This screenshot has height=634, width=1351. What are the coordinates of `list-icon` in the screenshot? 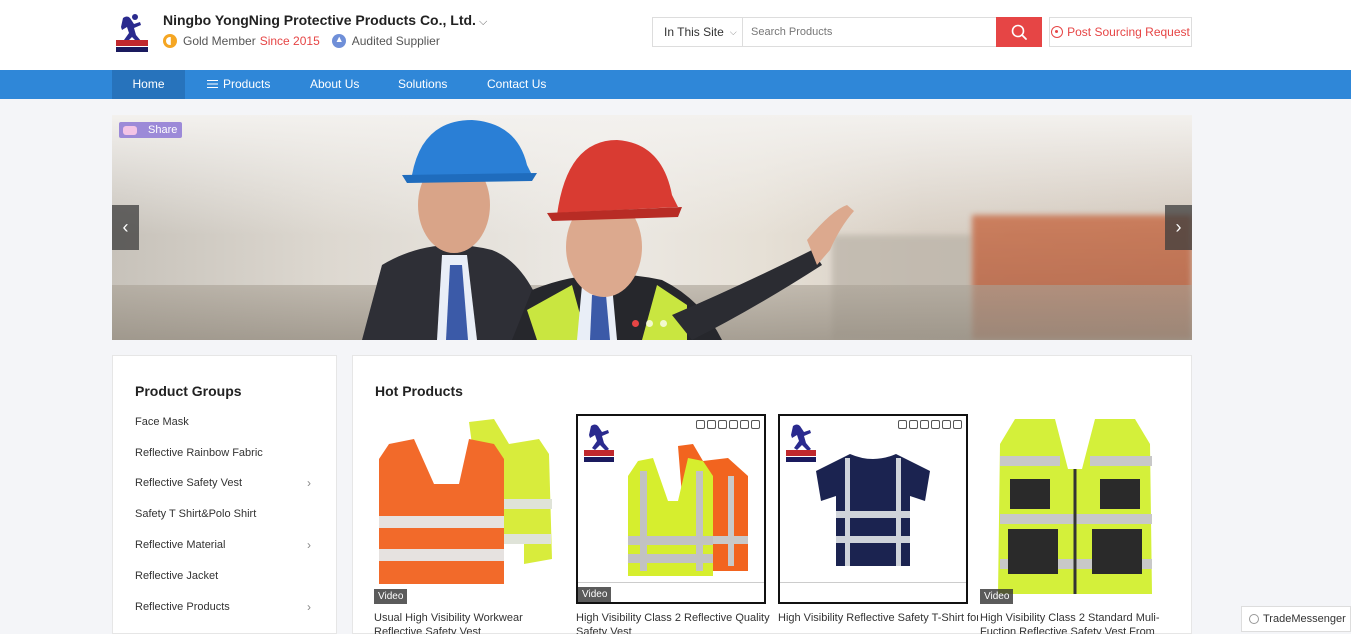 It's located at (212, 83).